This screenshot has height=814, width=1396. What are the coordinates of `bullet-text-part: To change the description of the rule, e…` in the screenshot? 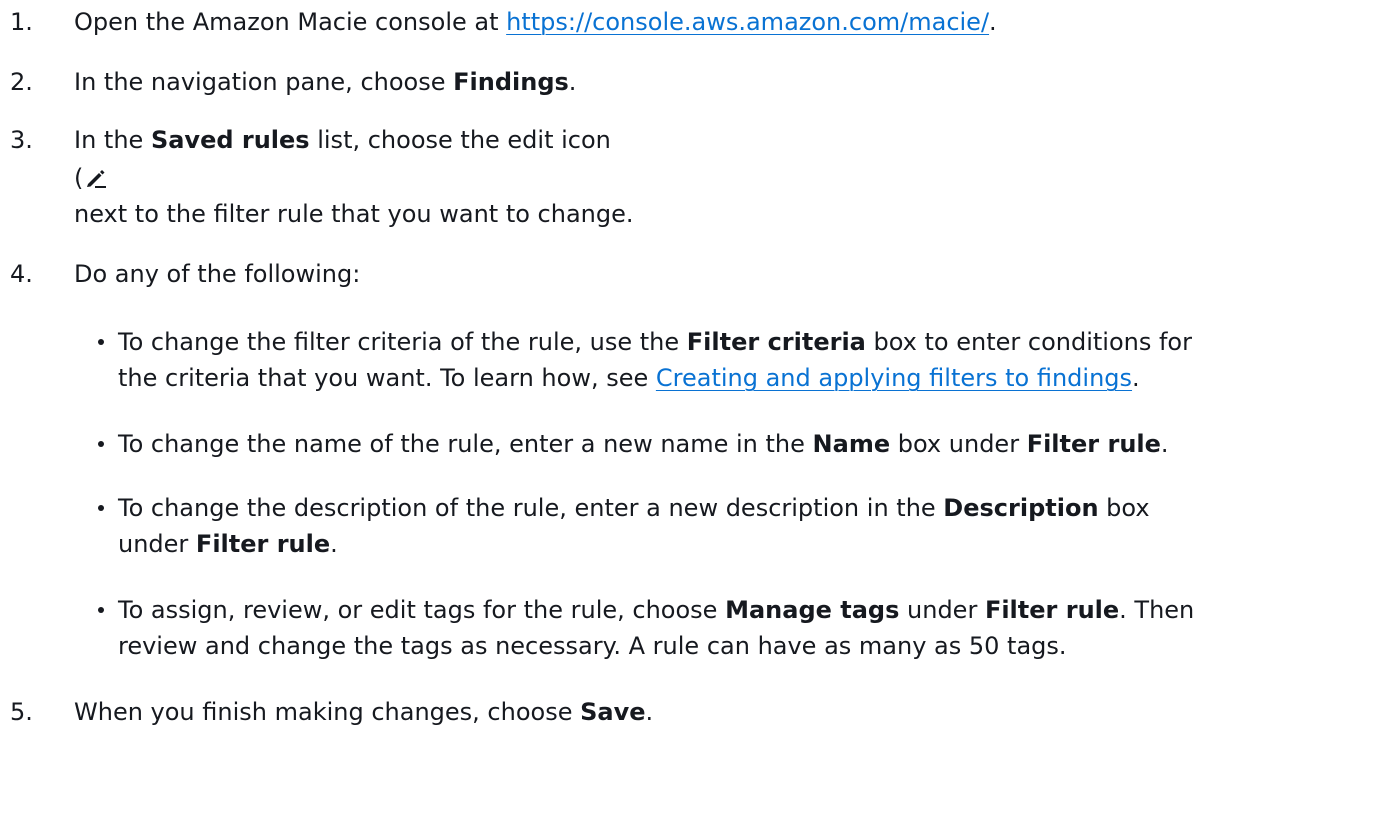 It's located at (531, 508).